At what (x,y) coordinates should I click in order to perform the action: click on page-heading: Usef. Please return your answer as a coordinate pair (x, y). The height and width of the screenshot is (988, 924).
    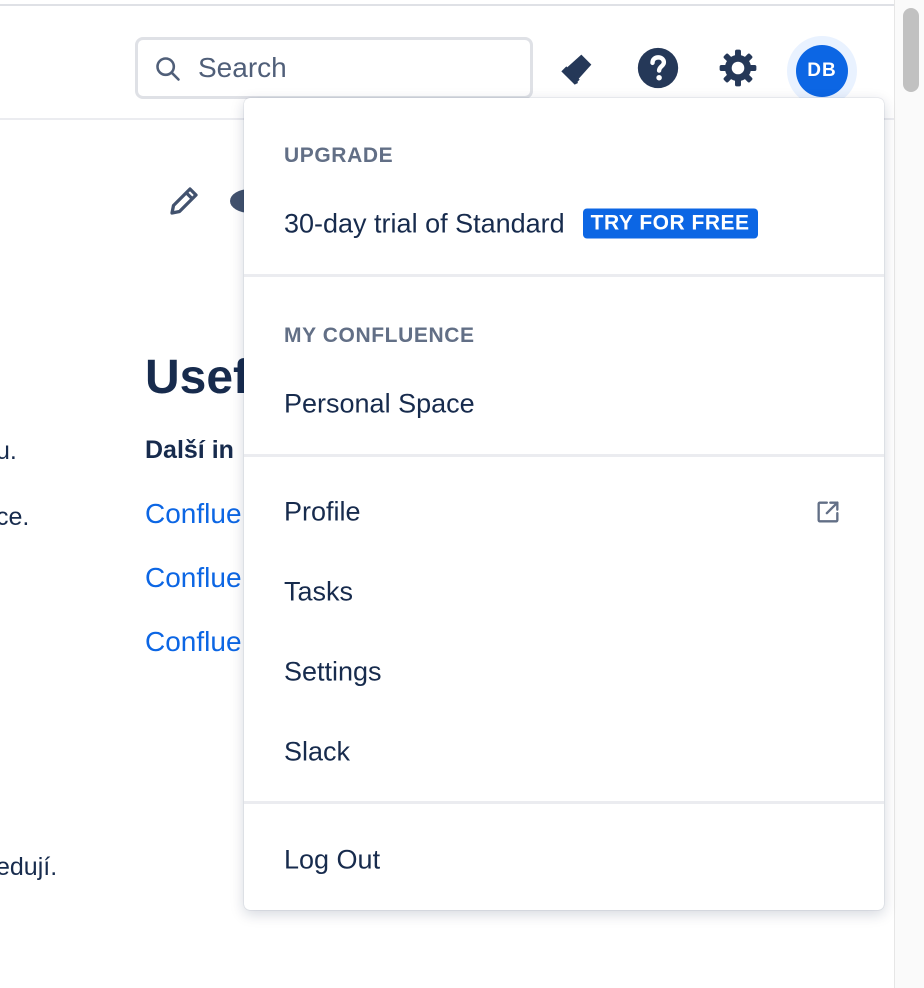
    Looking at the image, I should click on (197, 377).